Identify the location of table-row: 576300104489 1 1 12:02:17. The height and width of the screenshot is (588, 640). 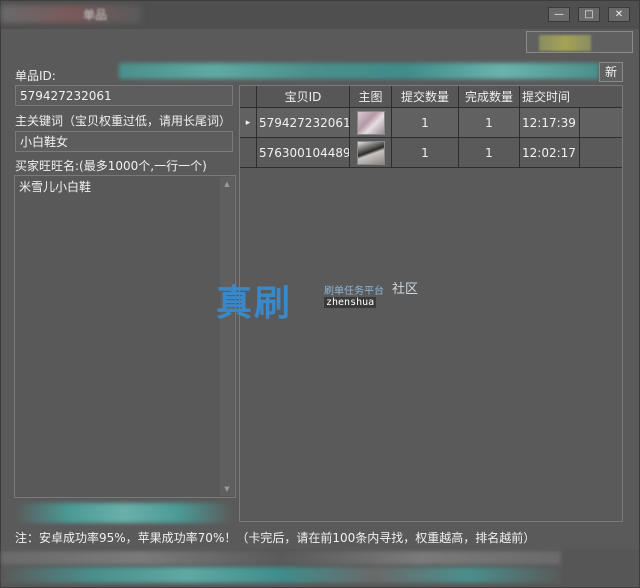
(431, 153).